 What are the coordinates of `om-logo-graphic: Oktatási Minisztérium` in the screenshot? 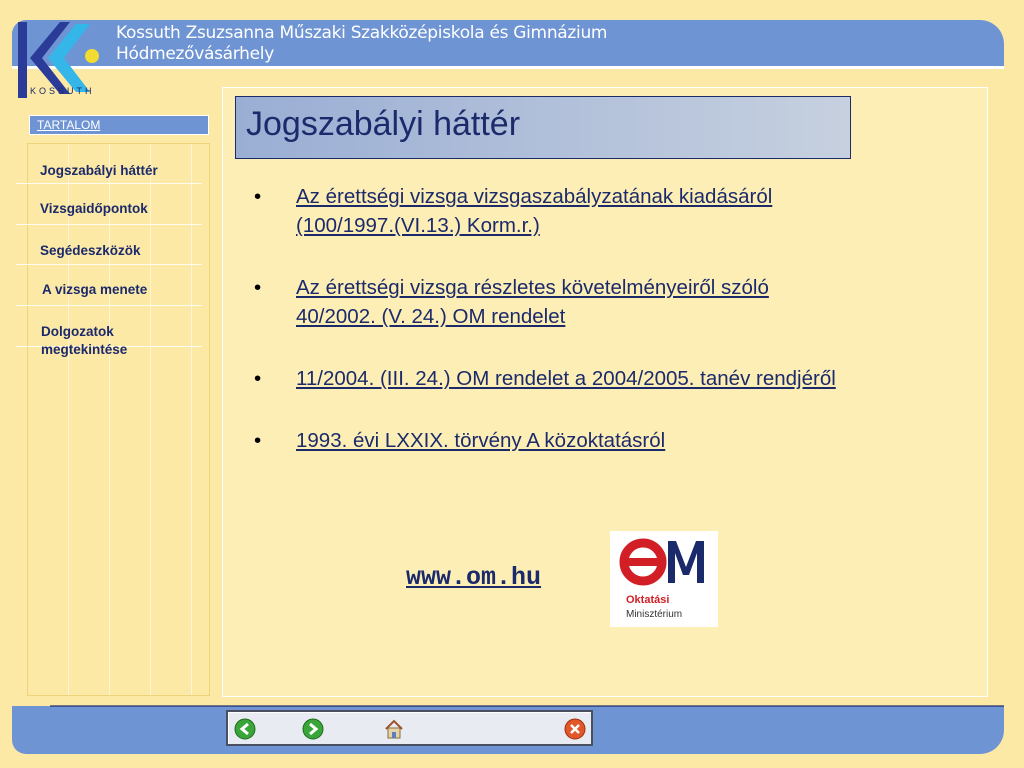 It's located at (661, 579).